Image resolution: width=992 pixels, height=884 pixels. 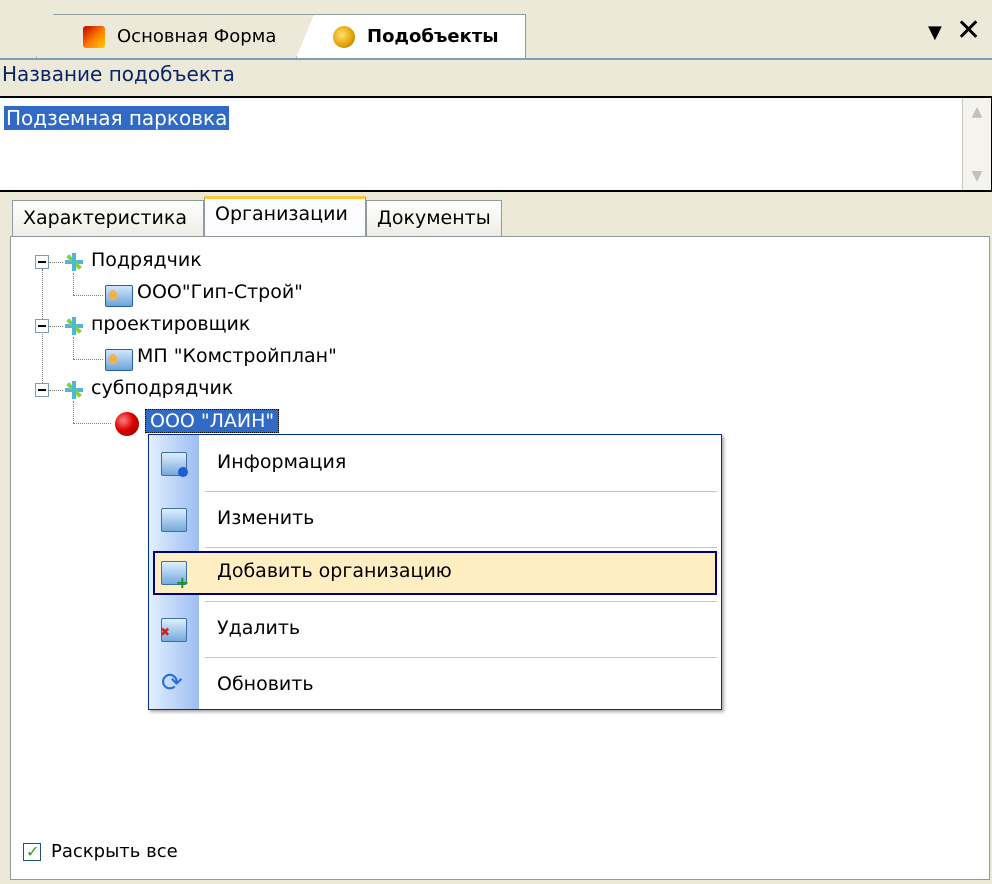 I want to click on menu-item-add-organization: Добавить организацию, so click(x=435, y=573).